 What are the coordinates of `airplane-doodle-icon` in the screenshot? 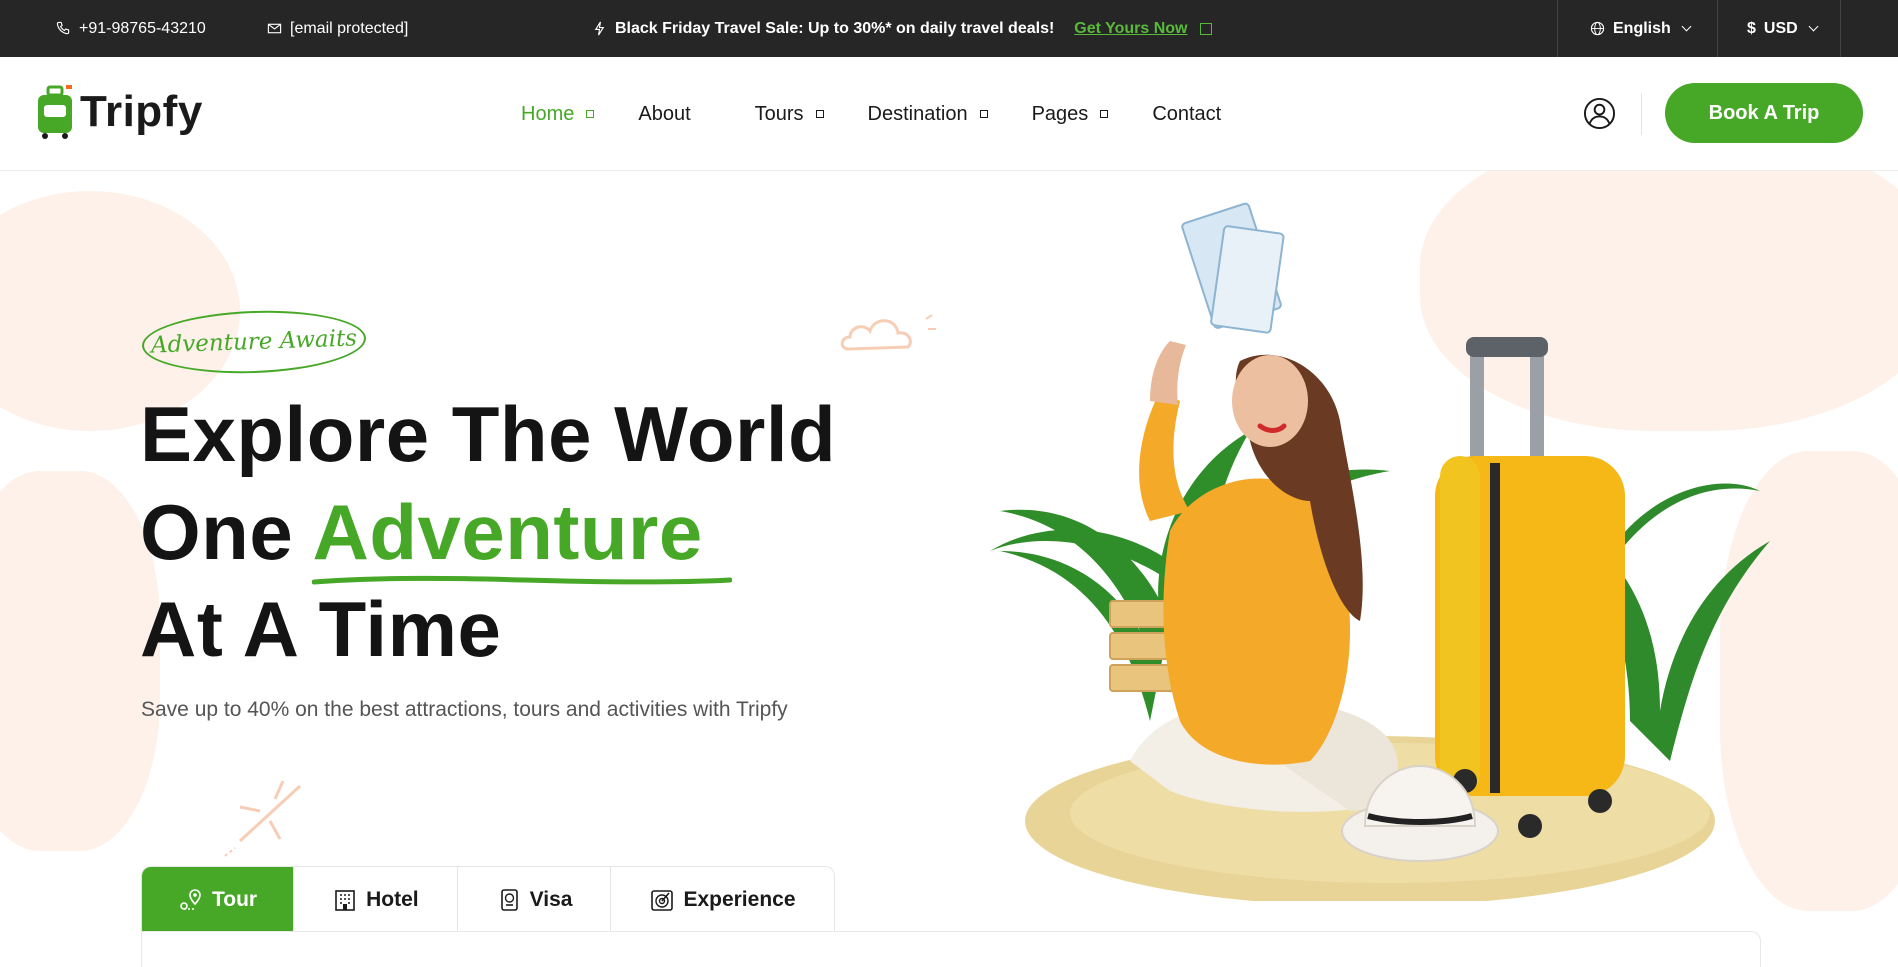 It's located at (263, 818).